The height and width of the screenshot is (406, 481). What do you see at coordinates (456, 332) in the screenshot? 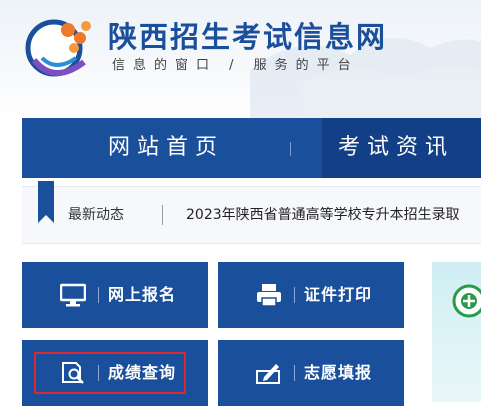
I see `side-banner` at bounding box center [456, 332].